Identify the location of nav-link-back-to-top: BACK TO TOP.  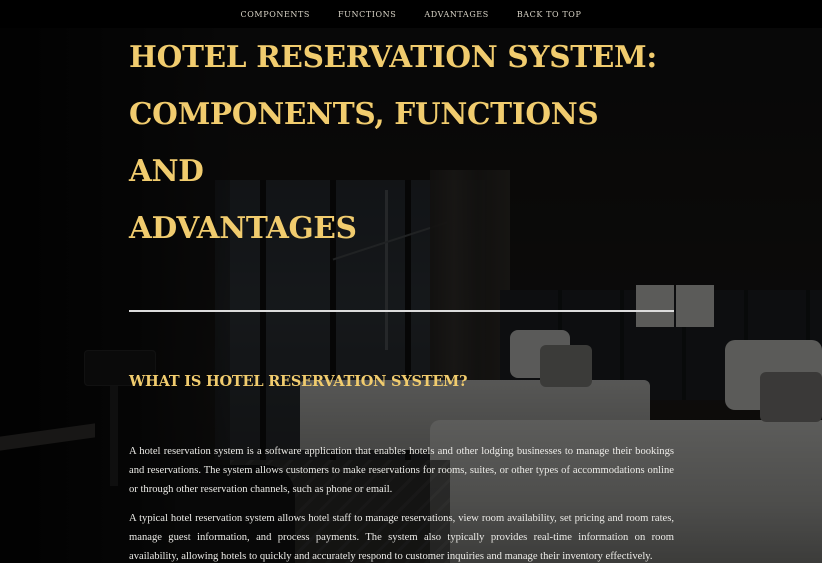
(549, 14).